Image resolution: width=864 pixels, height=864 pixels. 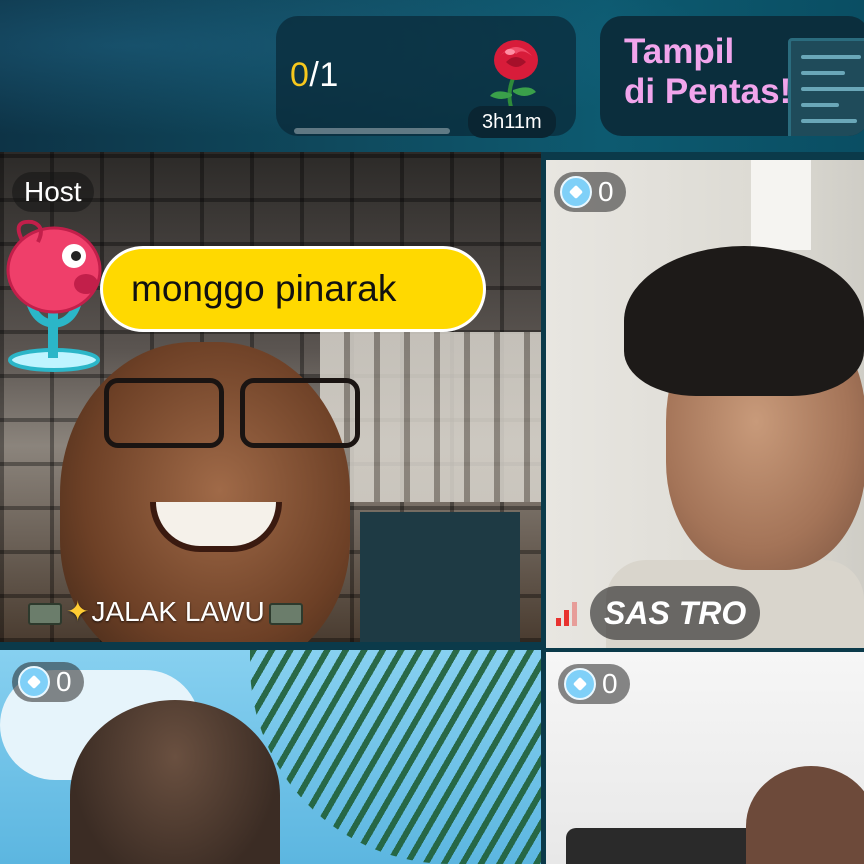 I want to click on signal-strength-icon, so click(x=567, y=614).